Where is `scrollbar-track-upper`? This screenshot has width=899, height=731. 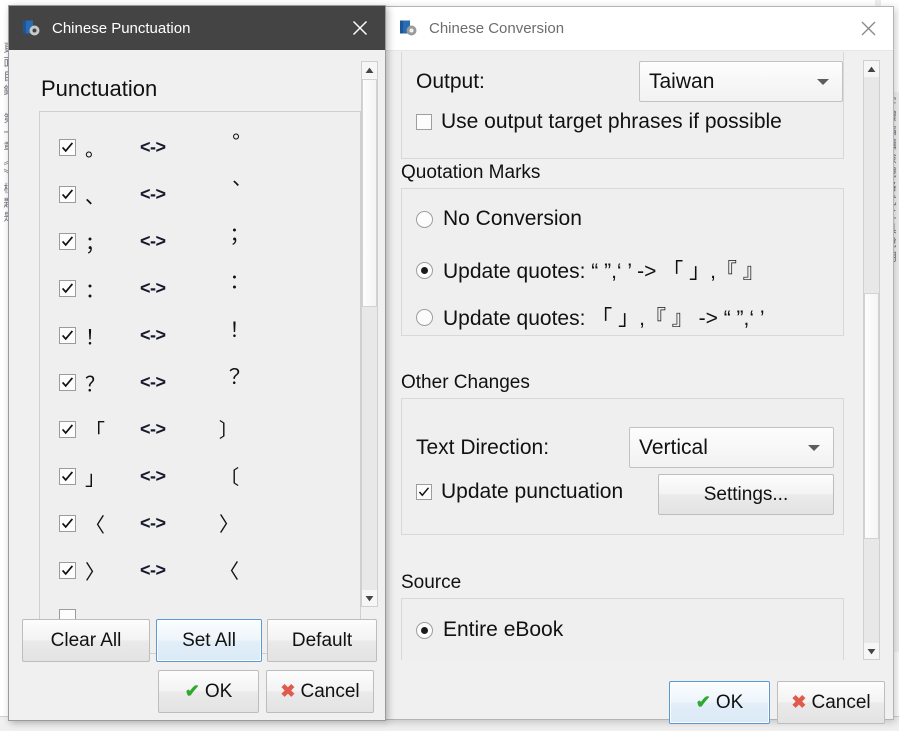 scrollbar-track-upper is located at coordinates (871, 185).